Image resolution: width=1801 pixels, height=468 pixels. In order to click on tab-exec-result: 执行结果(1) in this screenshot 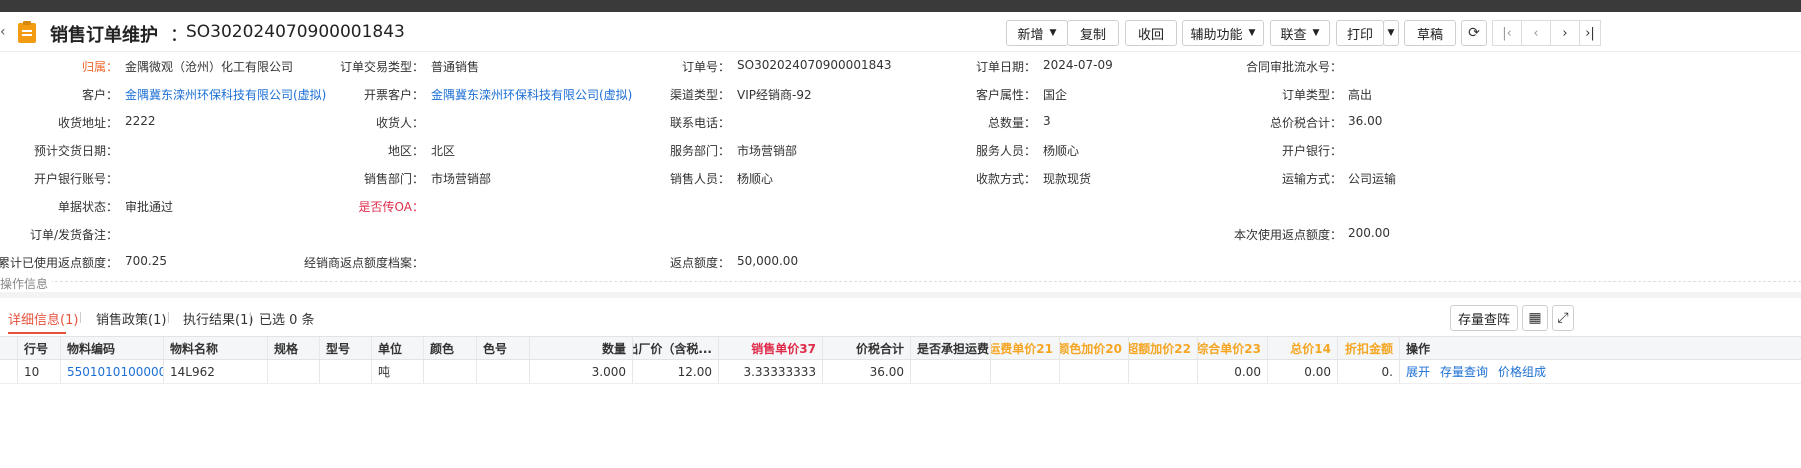, I will do `click(218, 318)`.